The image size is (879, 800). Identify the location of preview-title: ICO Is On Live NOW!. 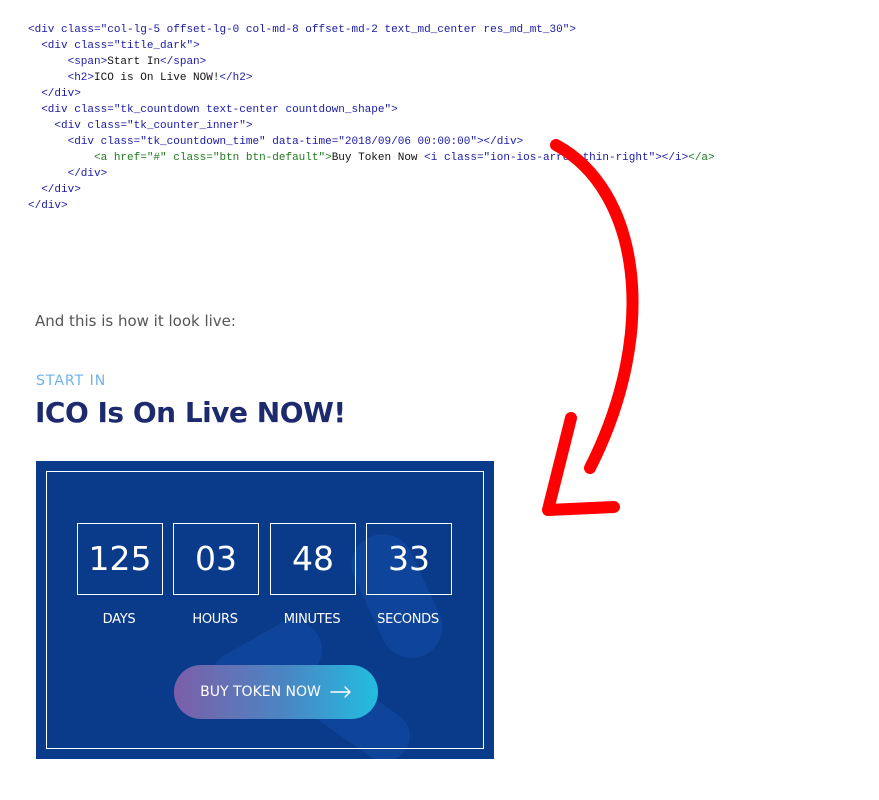
(190, 412).